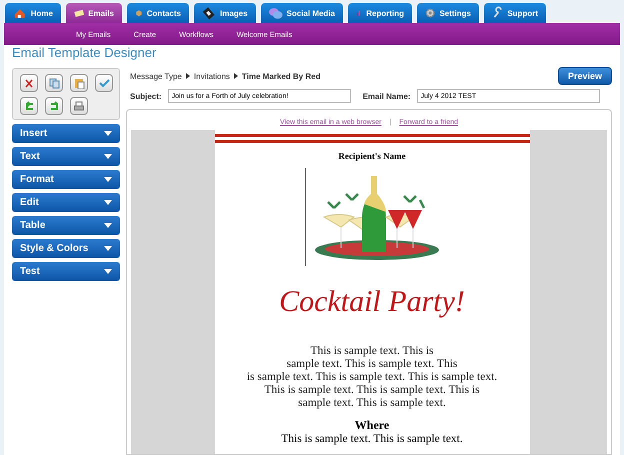  I want to click on menu-dropdown-button: Style & Colors, so click(66, 248).